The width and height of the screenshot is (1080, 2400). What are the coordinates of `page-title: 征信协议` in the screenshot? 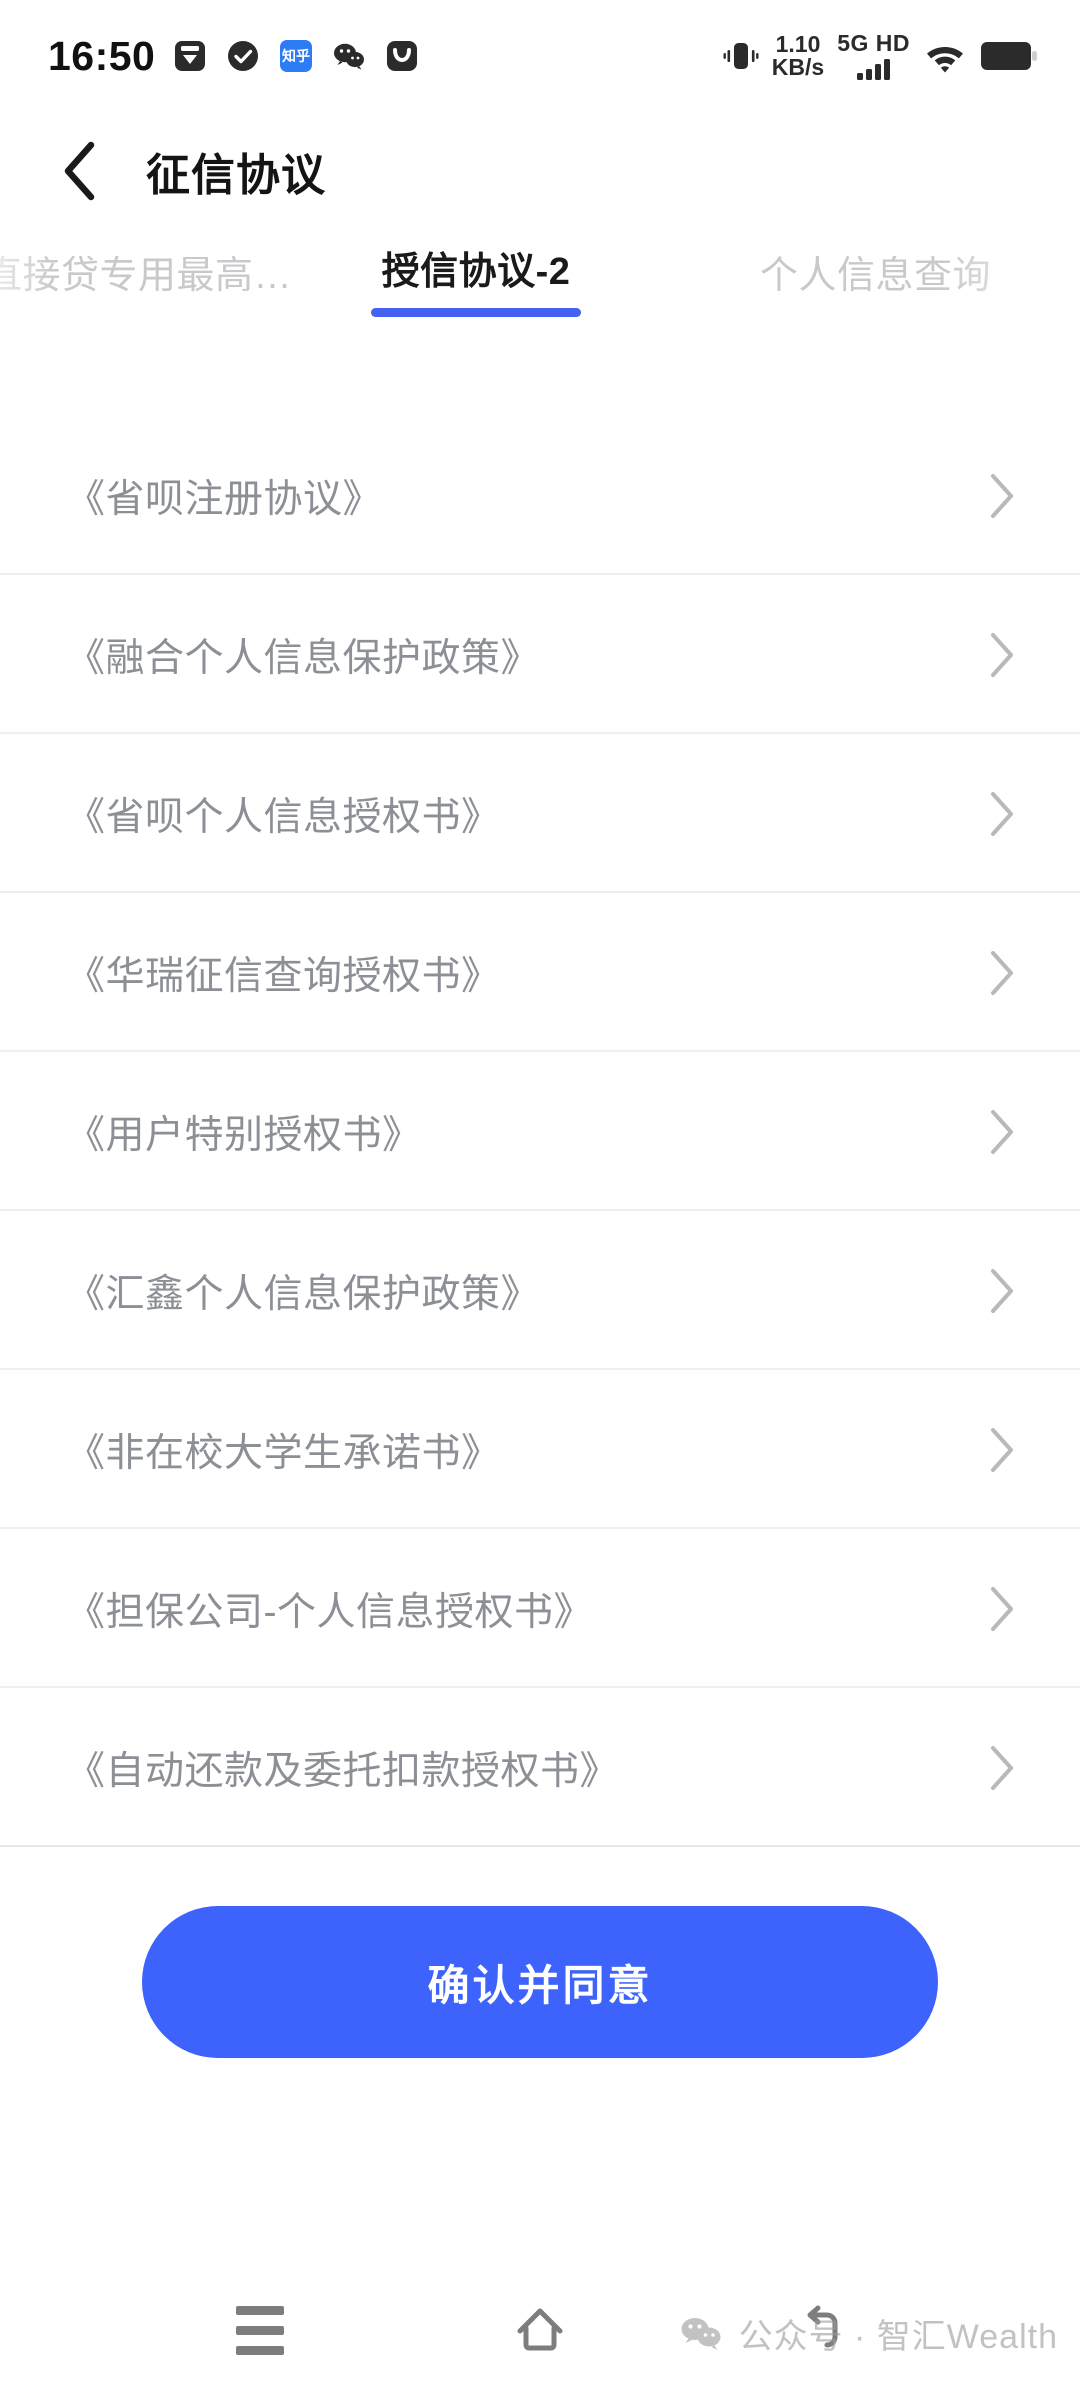 It's located at (236, 175).